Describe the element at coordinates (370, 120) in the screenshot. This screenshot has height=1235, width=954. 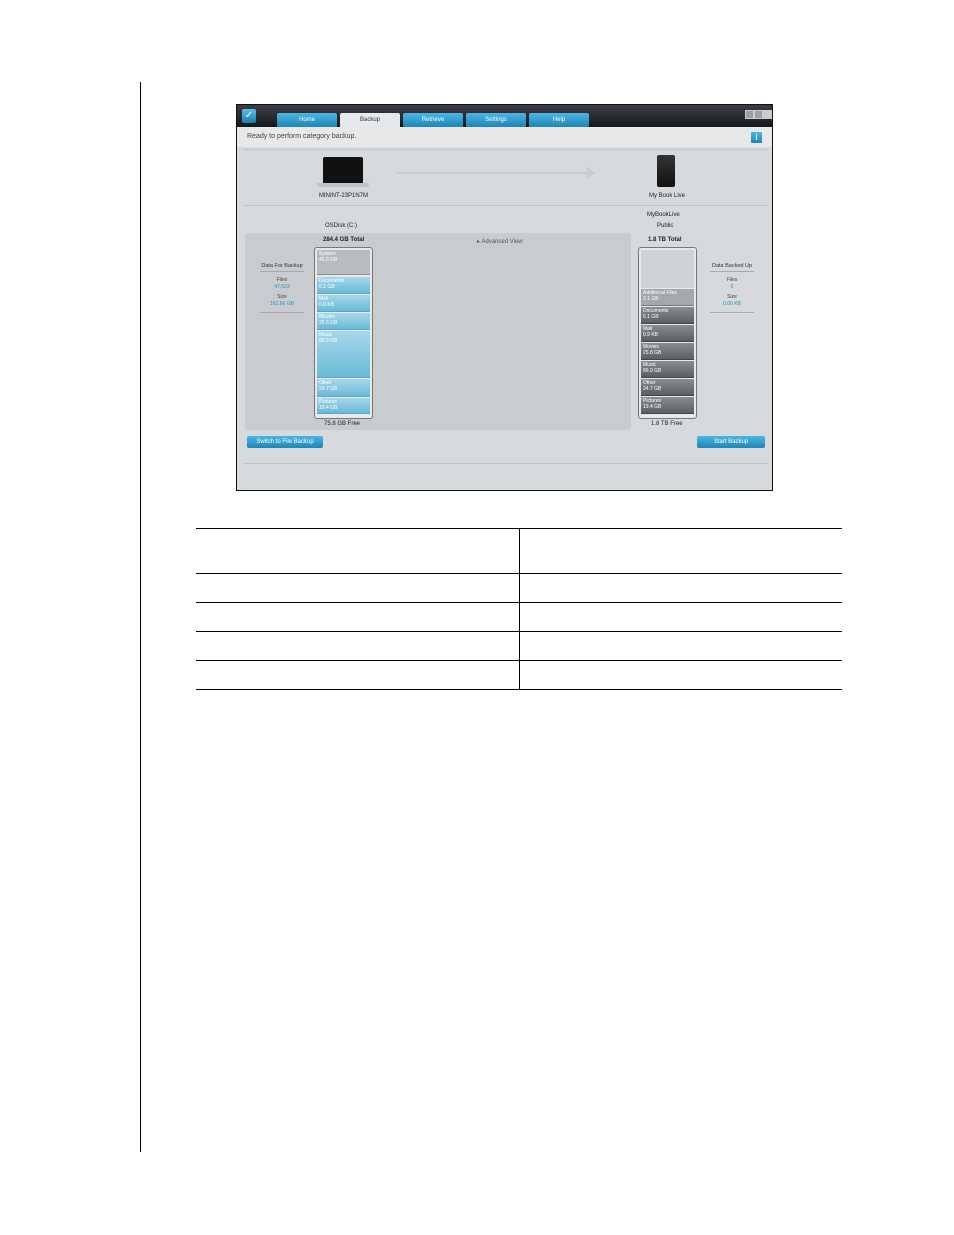
I see `tab-backup: Backup` at that location.